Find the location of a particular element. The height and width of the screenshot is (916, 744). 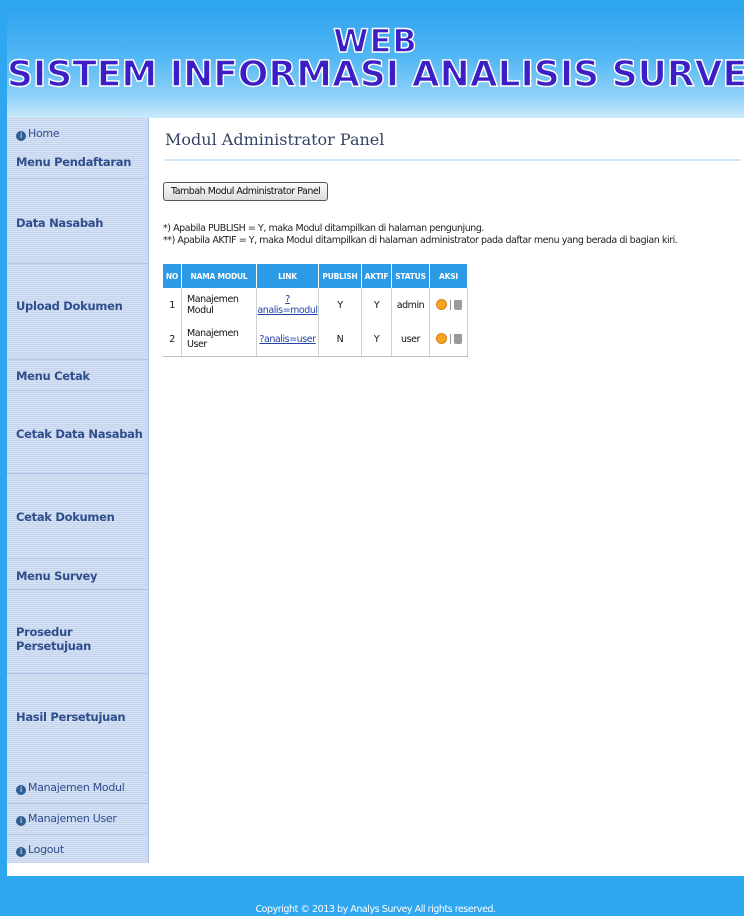

column-header-link: LINK is located at coordinates (287, 276).